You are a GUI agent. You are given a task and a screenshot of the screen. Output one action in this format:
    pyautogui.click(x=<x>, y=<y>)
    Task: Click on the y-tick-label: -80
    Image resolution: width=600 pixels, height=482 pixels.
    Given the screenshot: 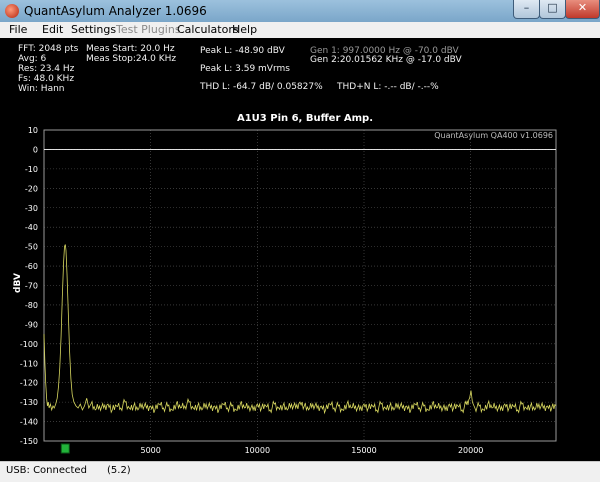 What is the action you would take?
    pyautogui.click(x=31, y=305)
    